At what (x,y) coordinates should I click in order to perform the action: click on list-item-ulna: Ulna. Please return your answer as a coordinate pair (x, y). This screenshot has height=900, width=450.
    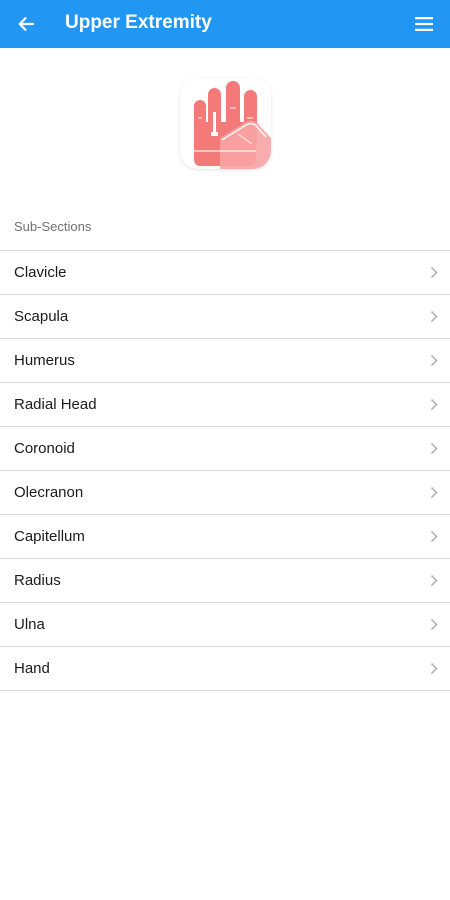
    Looking at the image, I should click on (225, 625).